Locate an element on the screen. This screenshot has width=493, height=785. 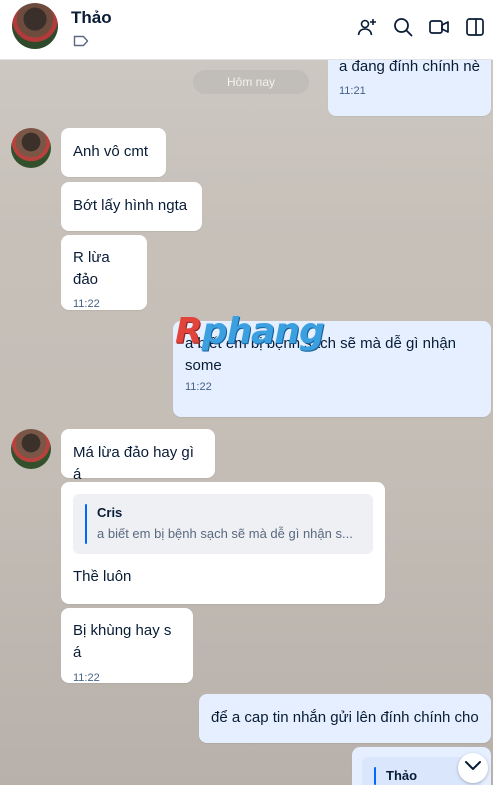
message-bubble-received: R lừa đảo 11:22 is located at coordinates (104, 272).